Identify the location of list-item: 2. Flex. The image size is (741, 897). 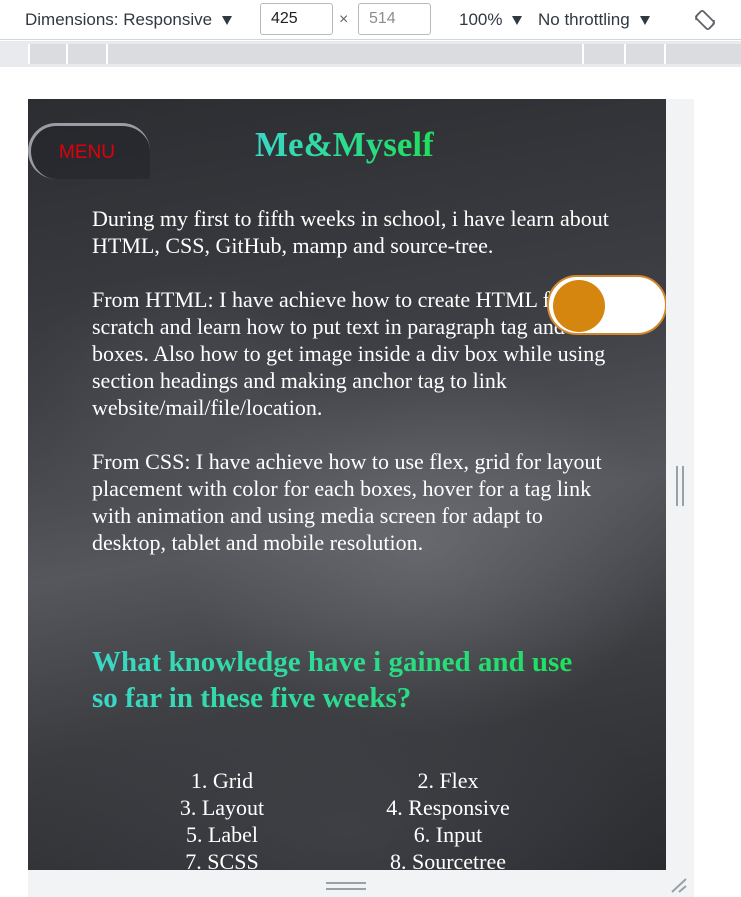
(448, 780).